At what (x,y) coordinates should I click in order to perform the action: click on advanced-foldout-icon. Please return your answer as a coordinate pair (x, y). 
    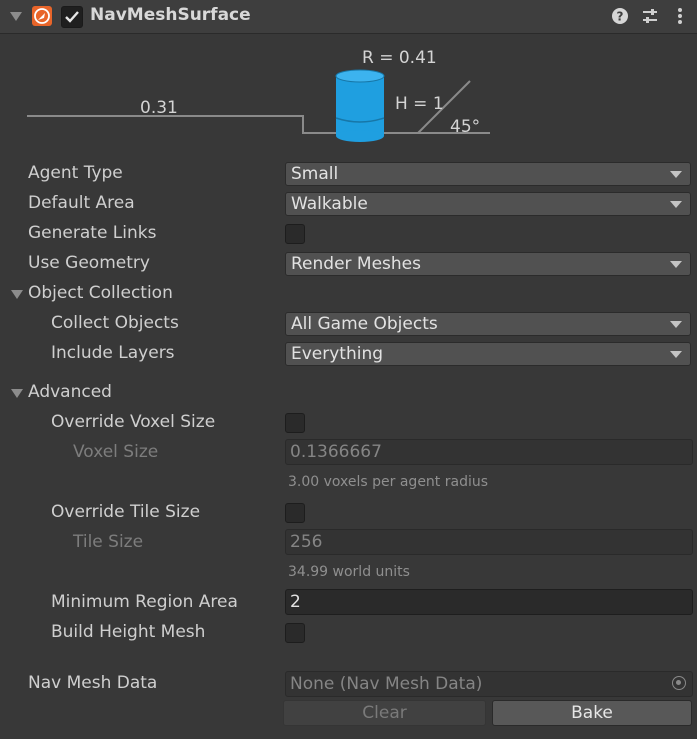
    Looking at the image, I should click on (17, 393).